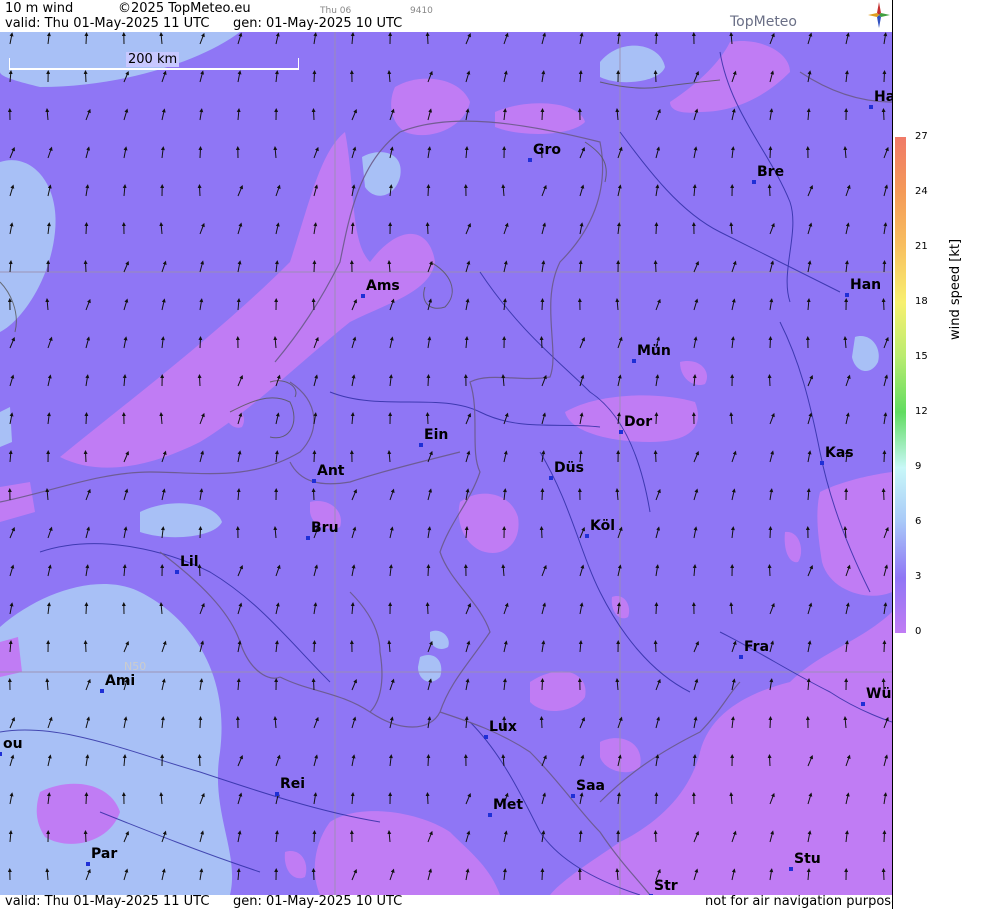 The height and width of the screenshot is (909, 983). Describe the element at coordinates (189, 562) in the screenshot. I see `city-label: Lil` at that location.